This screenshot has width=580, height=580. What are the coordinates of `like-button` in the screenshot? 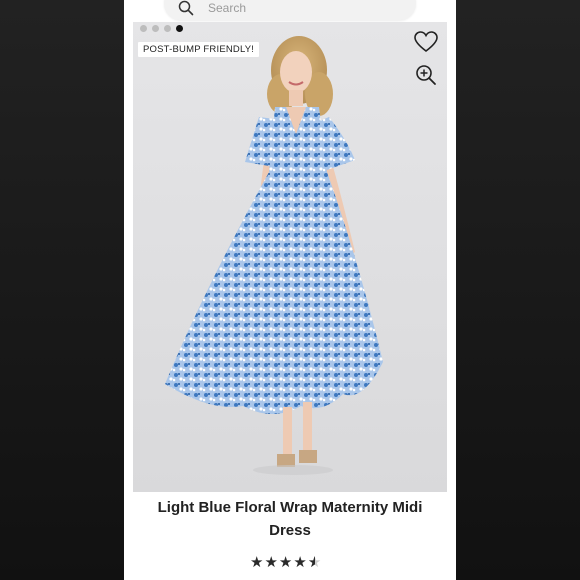 It's located at (426, 42).